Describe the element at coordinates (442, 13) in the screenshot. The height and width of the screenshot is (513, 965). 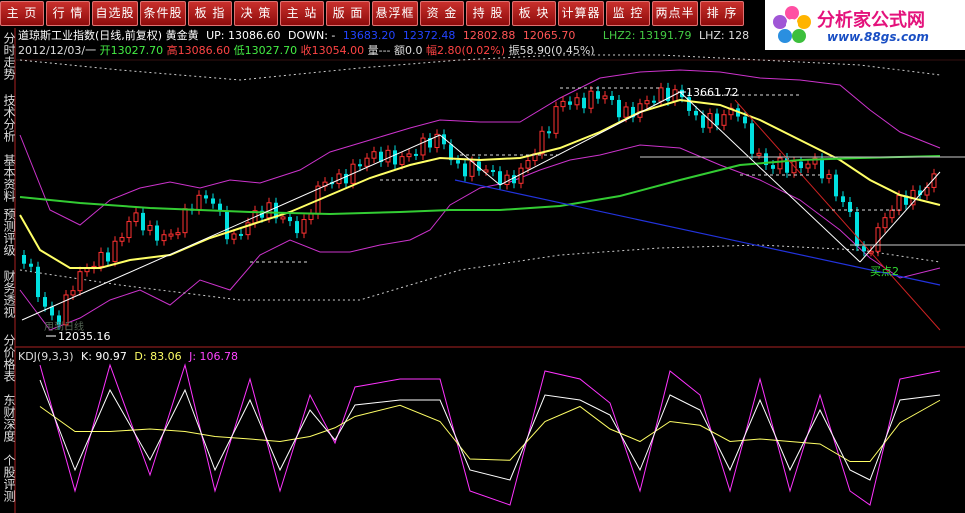
I see `toolbar-button-9: 资 金` at that location.